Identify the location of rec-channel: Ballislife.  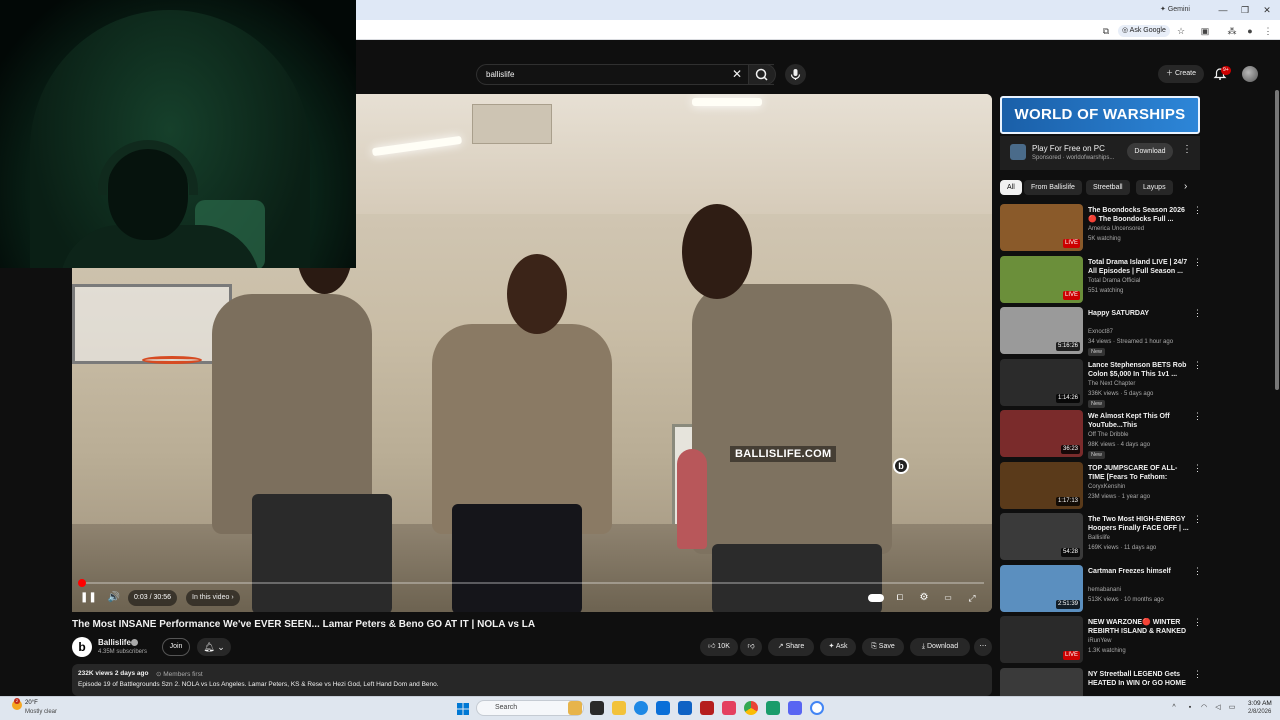
(1099, 538).